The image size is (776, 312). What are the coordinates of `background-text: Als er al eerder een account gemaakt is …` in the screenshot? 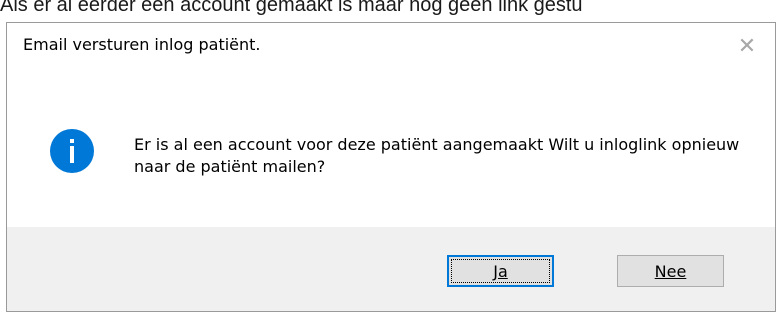 It's located at (291, 8).